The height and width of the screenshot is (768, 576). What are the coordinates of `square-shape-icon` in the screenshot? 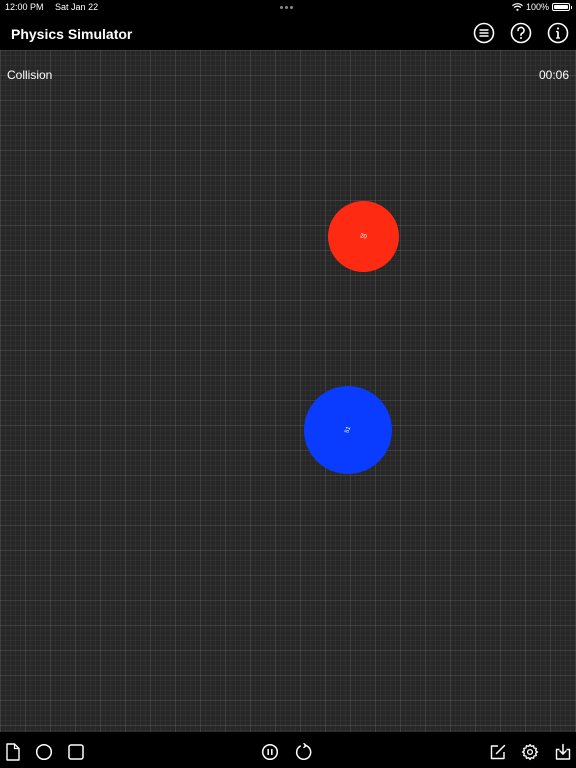 It's located at (76, 752).